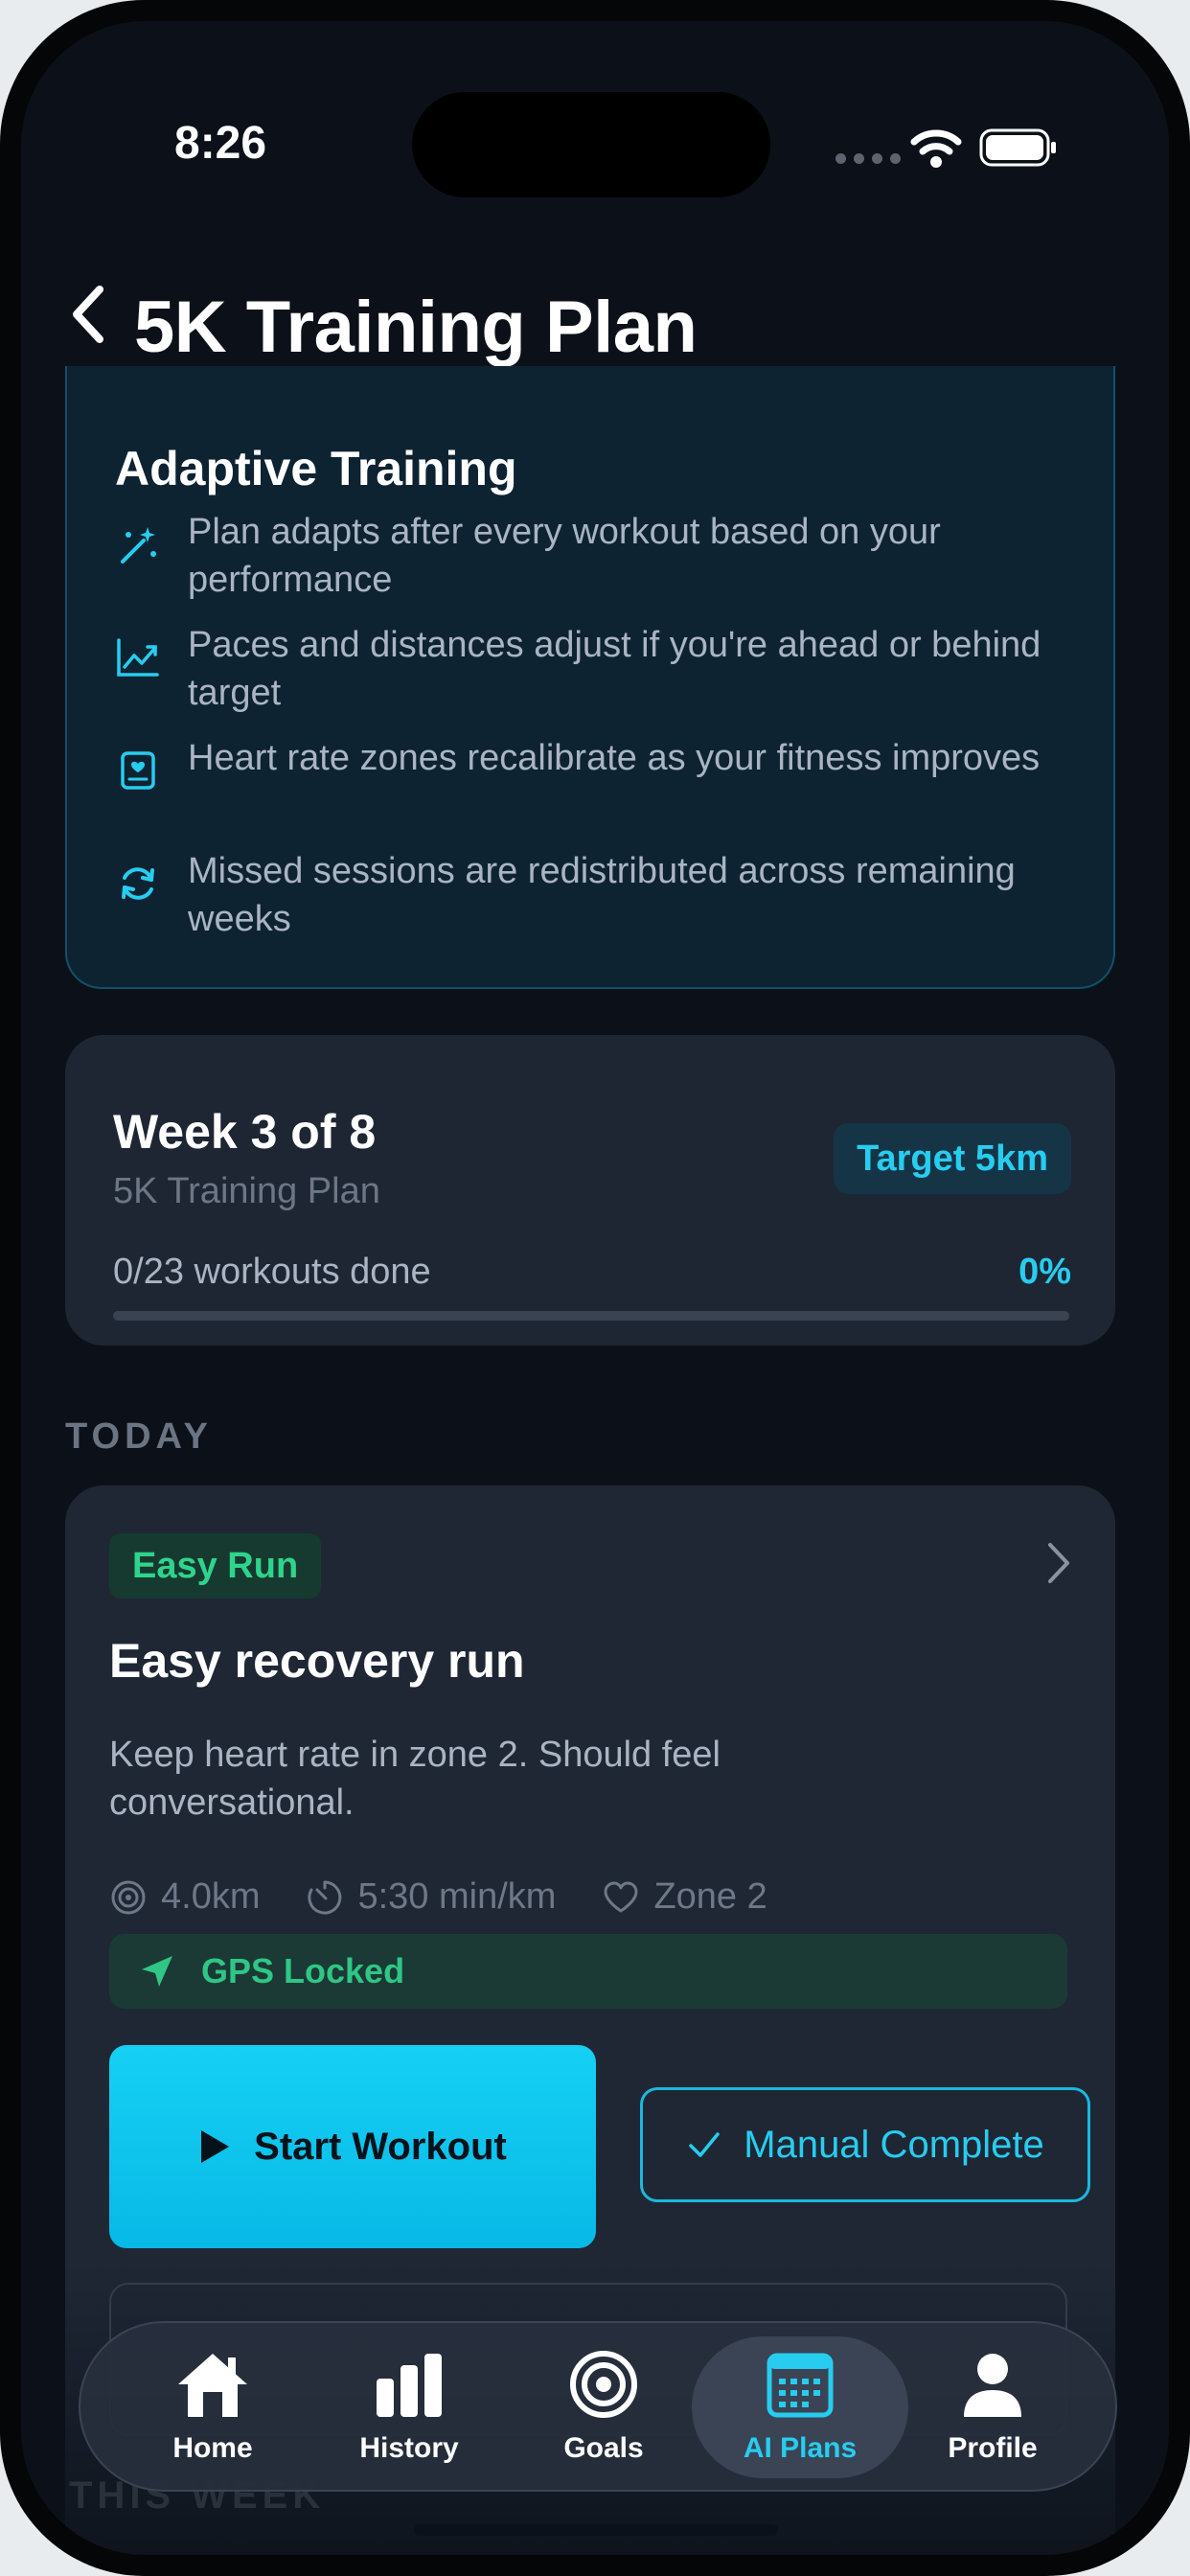 Image resolution: width=1190 pixels, height=2576 pixels. Describe the element at coordinates (139, 545) in the screenshot. I see `sparkles-icon` at that location.